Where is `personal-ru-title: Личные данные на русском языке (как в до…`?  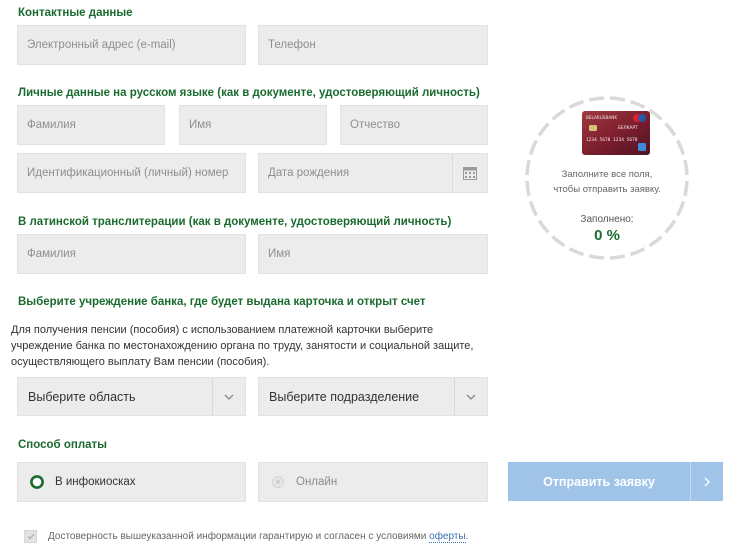 personal-ru-title: Личные данные на русском языке (как в до… is located at coordinates (249, 93).